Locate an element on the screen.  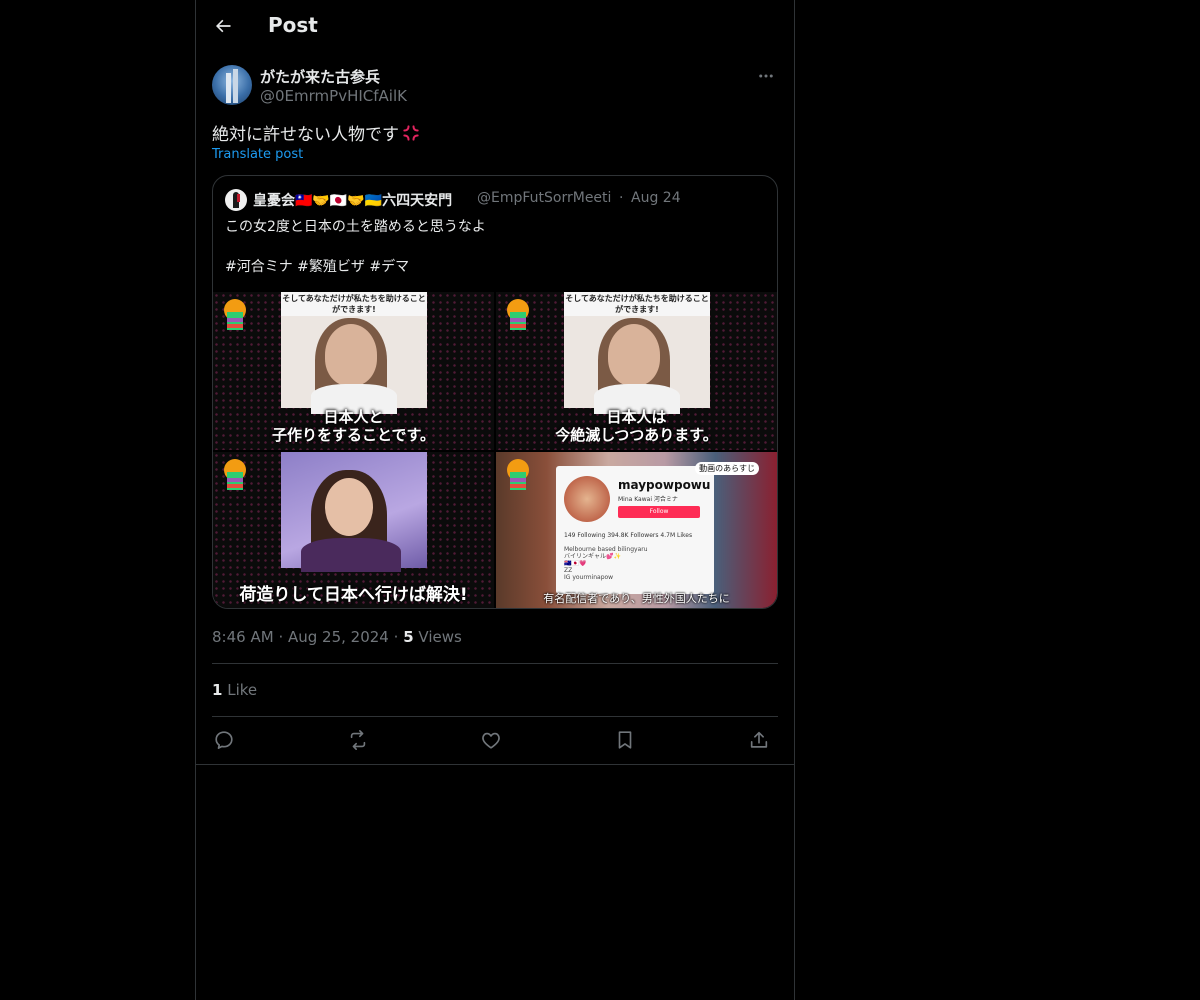
profile-card-avatar is located at coordinates (587, 499).